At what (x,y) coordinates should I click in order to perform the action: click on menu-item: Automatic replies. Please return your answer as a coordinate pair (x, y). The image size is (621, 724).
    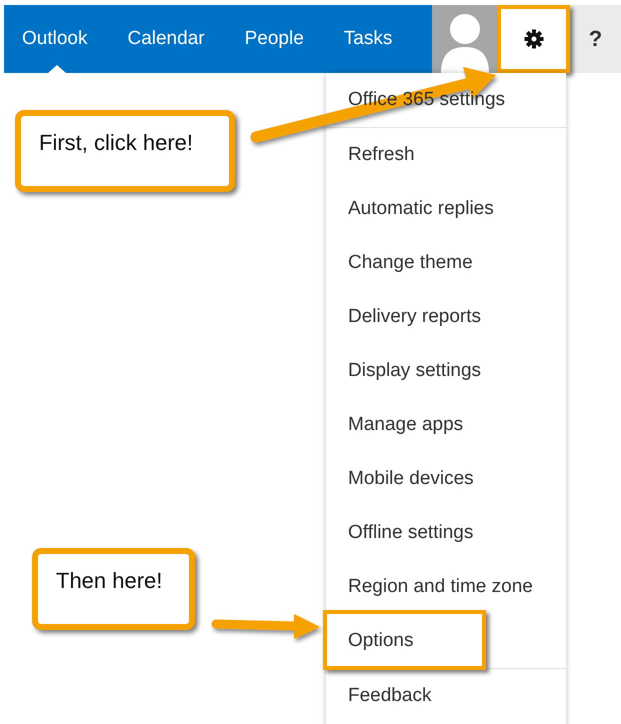
    Looking at the image, I should click on (421, 208).